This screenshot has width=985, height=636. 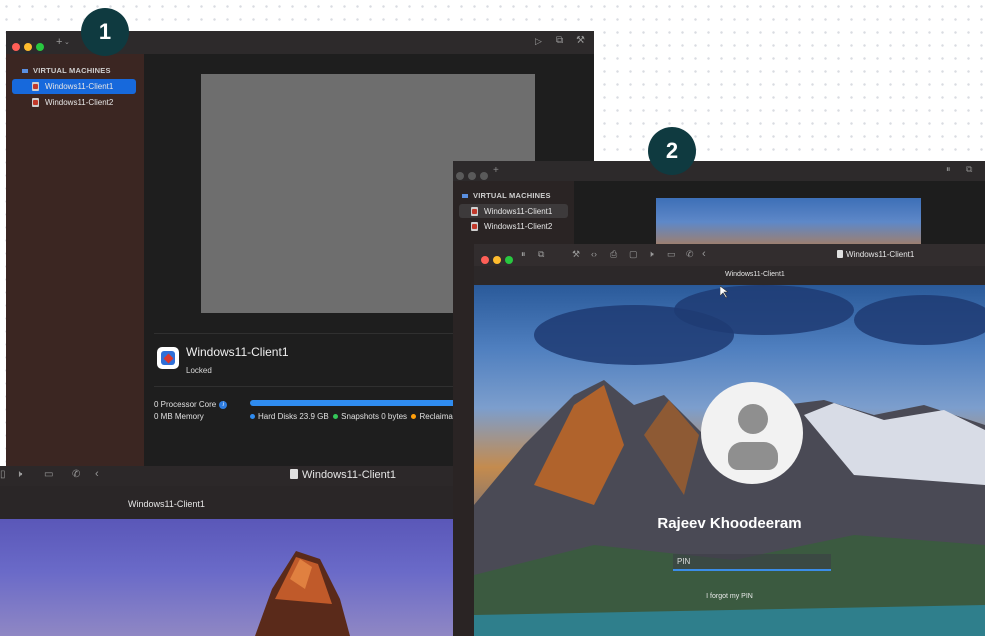 I want to click on step-badge-2: 2, so click(x=672, y=151).